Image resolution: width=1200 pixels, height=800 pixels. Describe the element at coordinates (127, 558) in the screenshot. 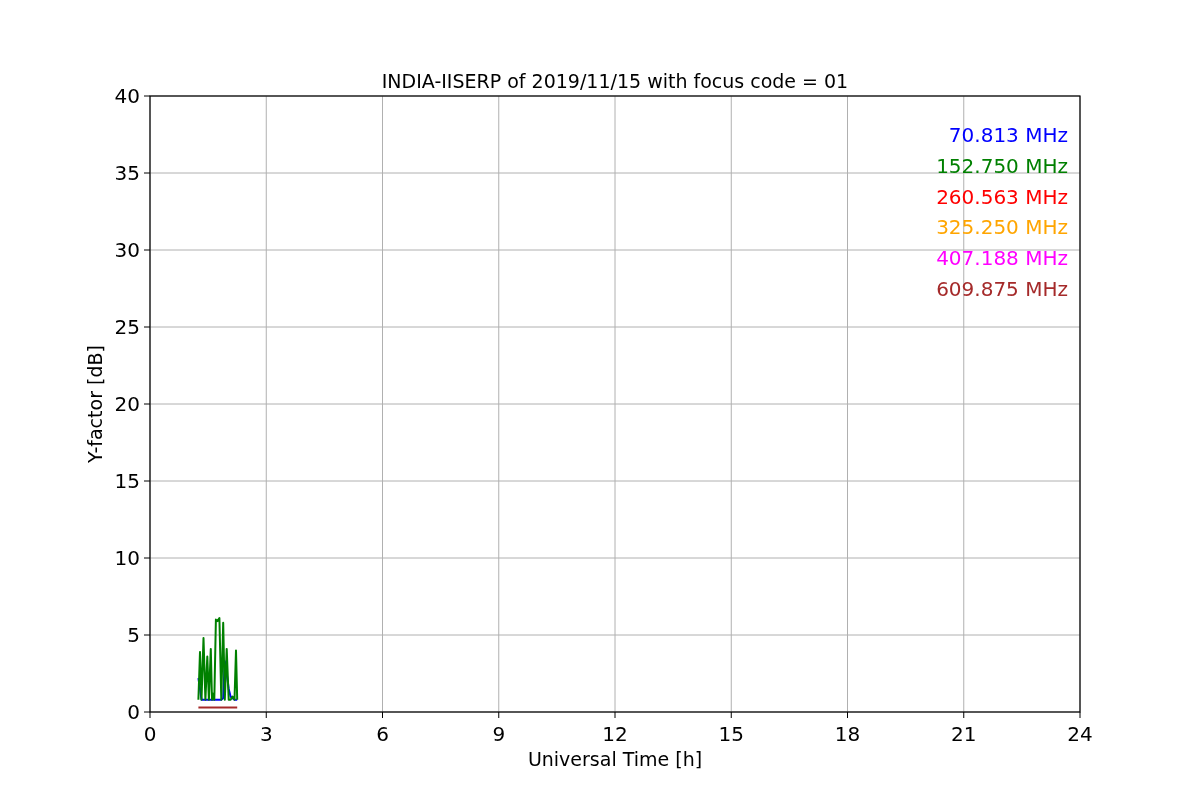

I see `y-tick-label: 10` at that location.